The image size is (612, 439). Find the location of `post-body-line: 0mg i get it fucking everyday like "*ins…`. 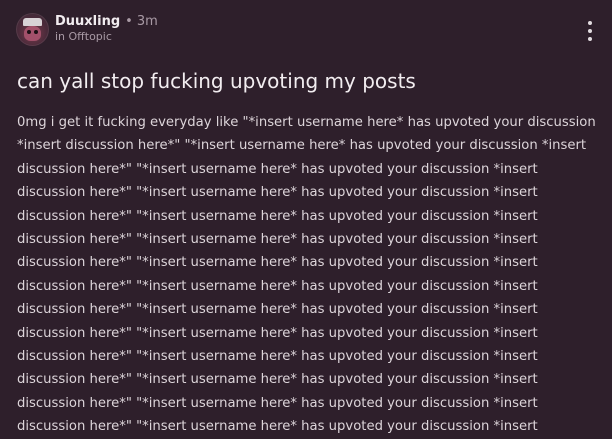

post-body-line: 0mg i get it fucking everyday like "*ins… is located at coordinates (306, 122).